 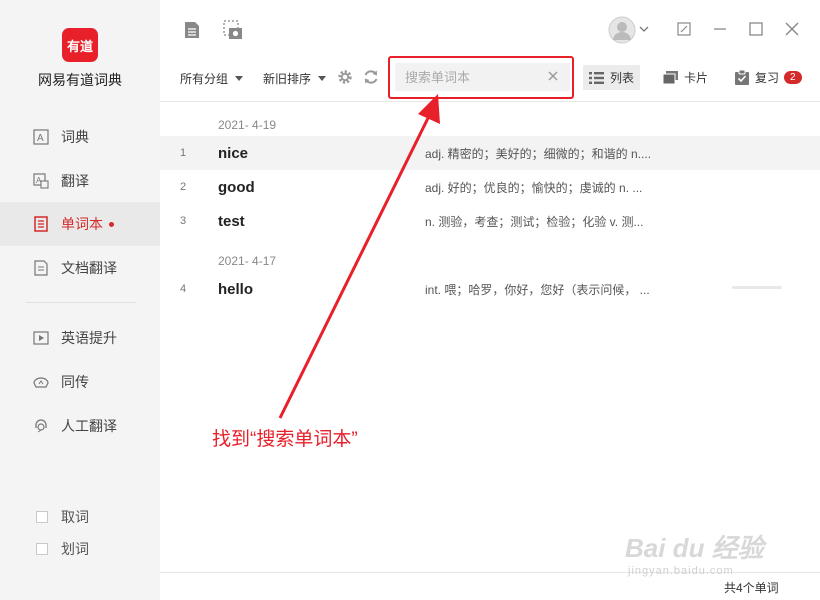 I want to click on app-logo: 有道, so click(x=80, y=45).